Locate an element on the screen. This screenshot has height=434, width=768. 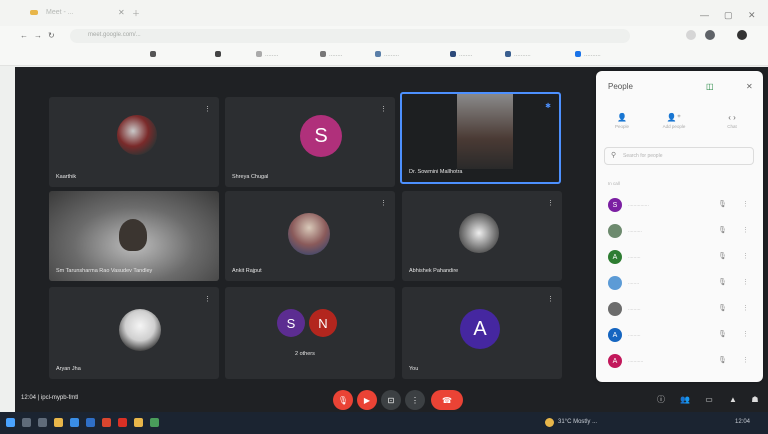
participant-tile: ⋮ Ankit Rajput is located at coordinates (310, 236).